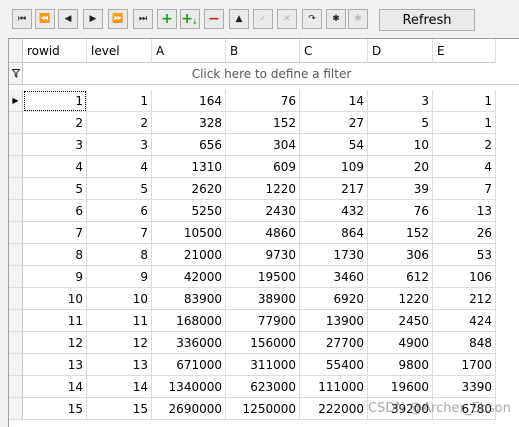 Image resolution: width=519 pixels, height=427 pixels. Describe the element at coordinates (190, 19) in the screenshot. I see `append-icon: + ⇣` at that location.